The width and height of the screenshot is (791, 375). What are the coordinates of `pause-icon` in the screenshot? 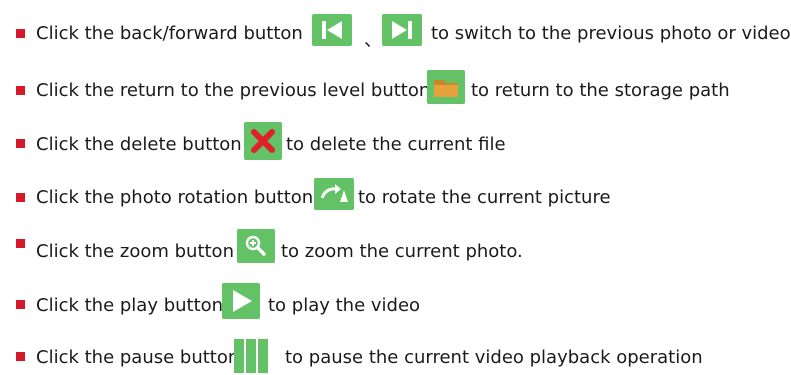 It's located at (251, 356).